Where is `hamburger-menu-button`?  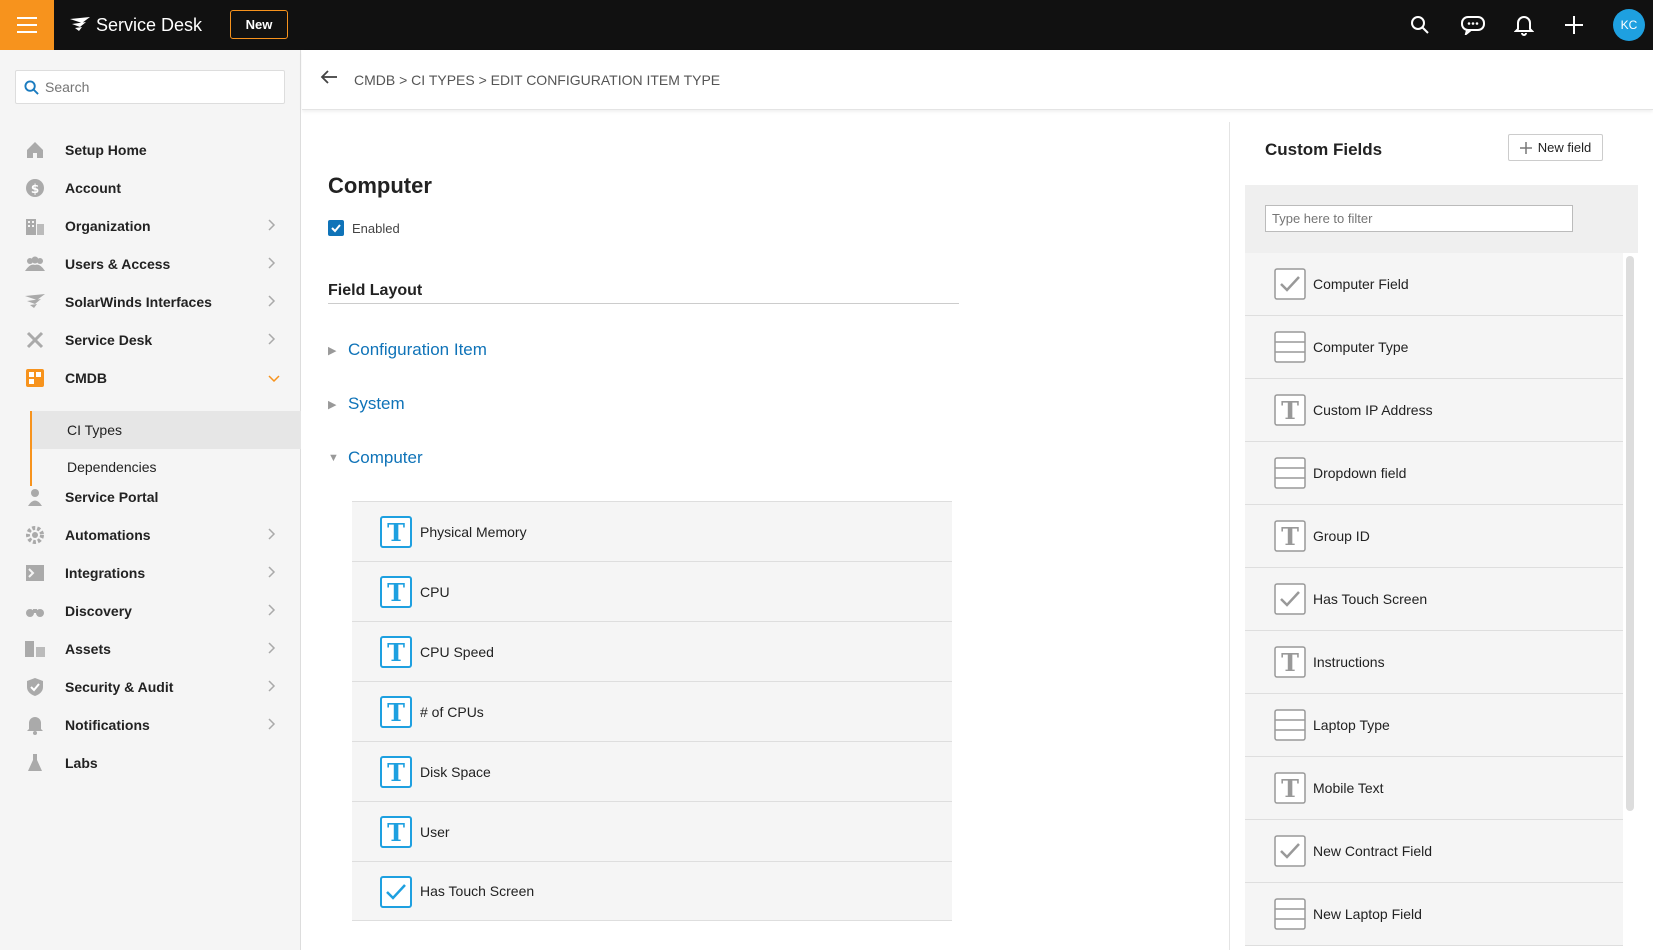
hamburger-menu-button is located at coordinates (27, 25).